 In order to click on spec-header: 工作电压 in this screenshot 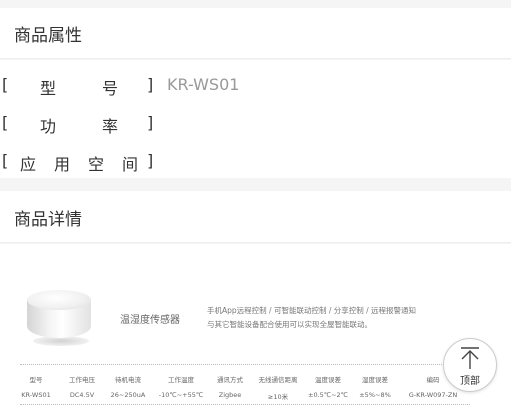, I will do `click(82, 380)`.